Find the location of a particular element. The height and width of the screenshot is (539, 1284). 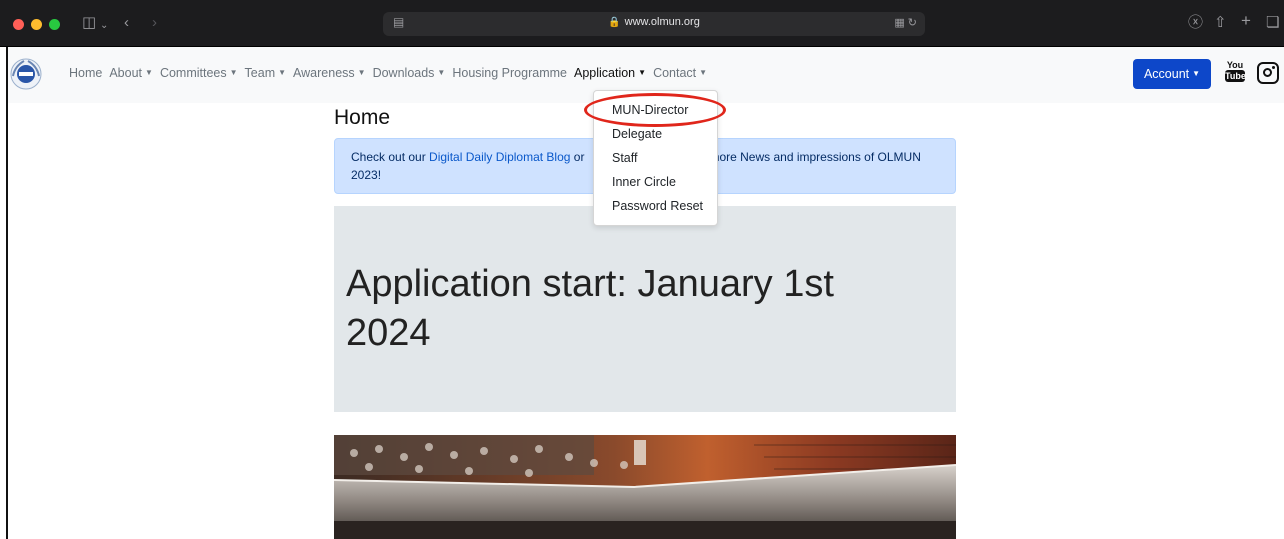

hero-image is located at coordinates (645, 487).